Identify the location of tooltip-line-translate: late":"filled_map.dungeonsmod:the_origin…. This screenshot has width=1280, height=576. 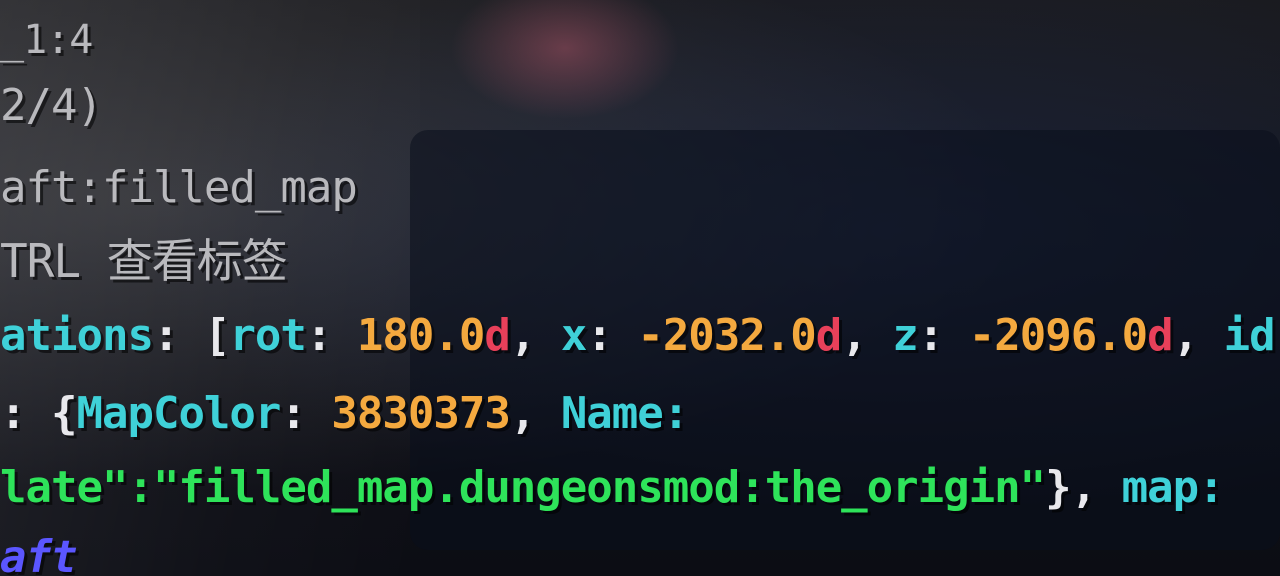
(612, 487).